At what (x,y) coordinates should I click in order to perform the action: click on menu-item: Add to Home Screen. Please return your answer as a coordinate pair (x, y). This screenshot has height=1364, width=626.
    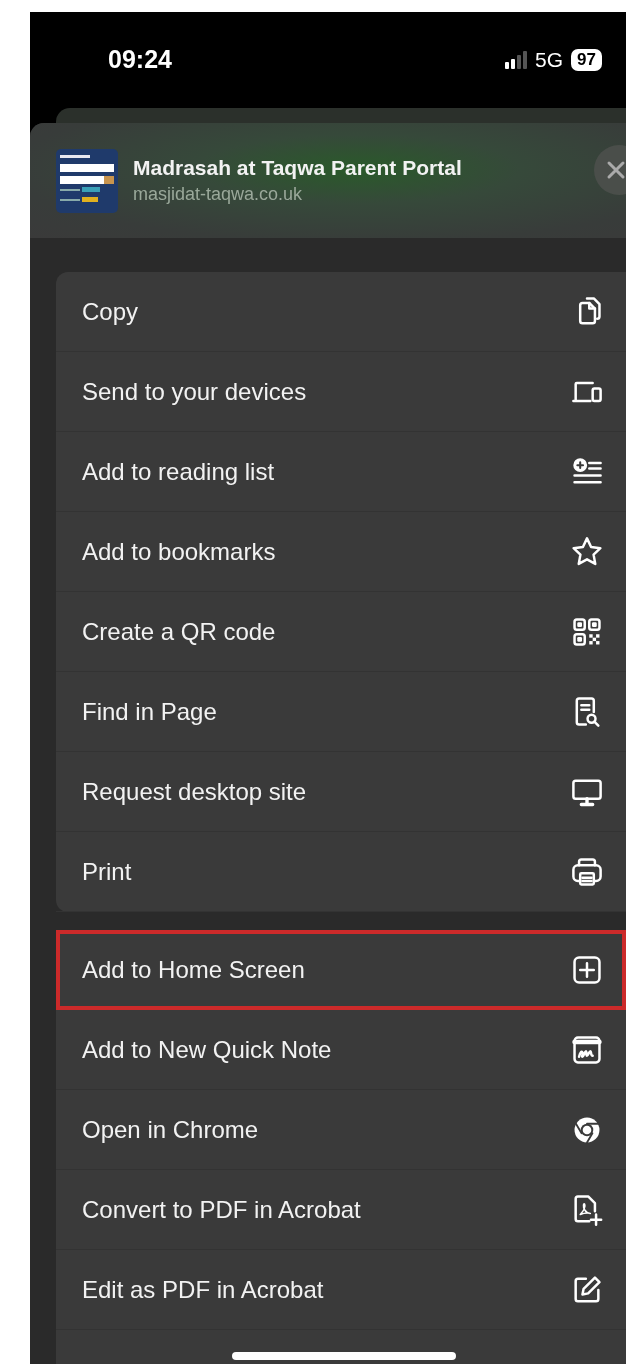
    Looking at the image, I should click on (341, 970).